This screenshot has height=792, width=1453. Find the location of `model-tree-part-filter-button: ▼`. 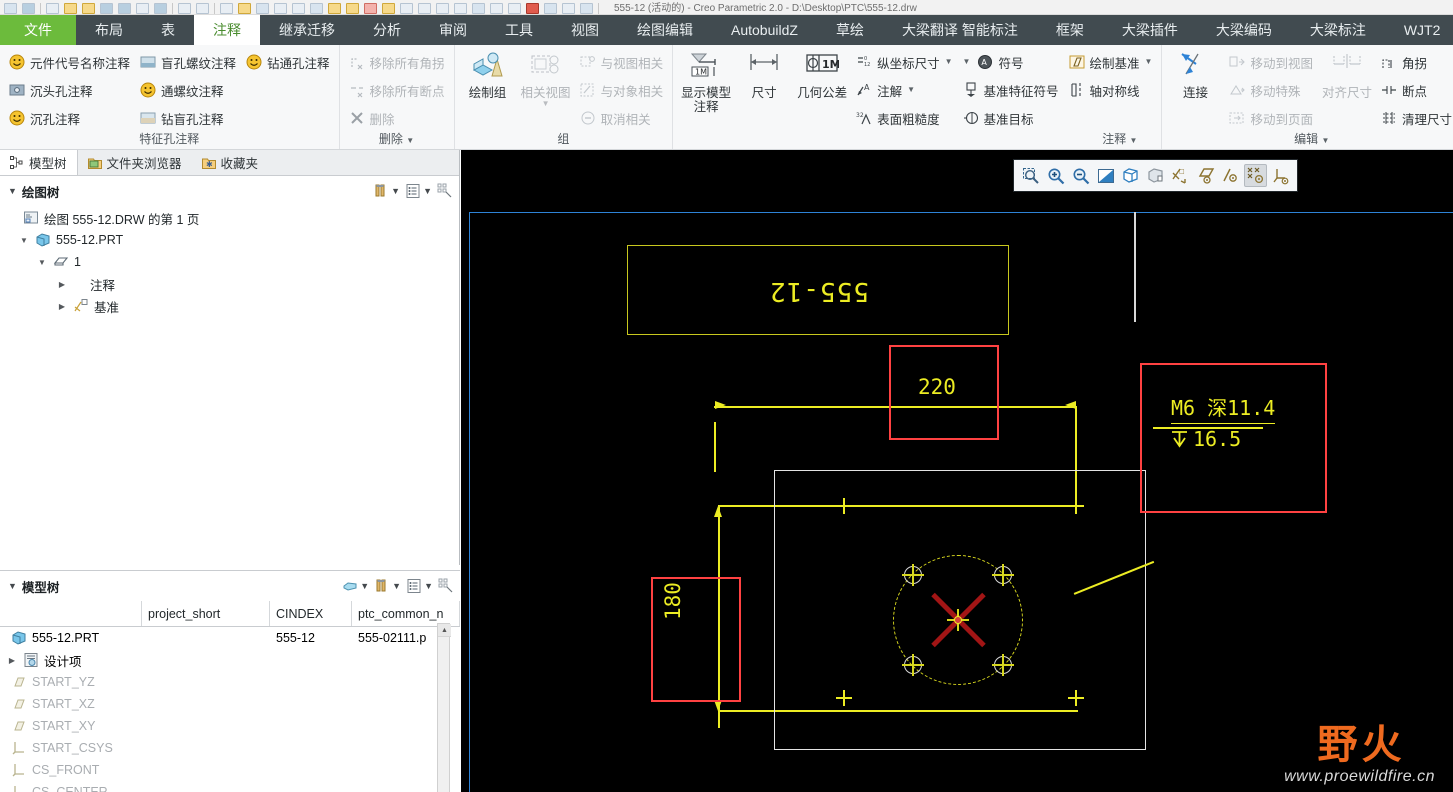

model-tree-part-filter-button: ▼ is located at coordinates (355, 586).